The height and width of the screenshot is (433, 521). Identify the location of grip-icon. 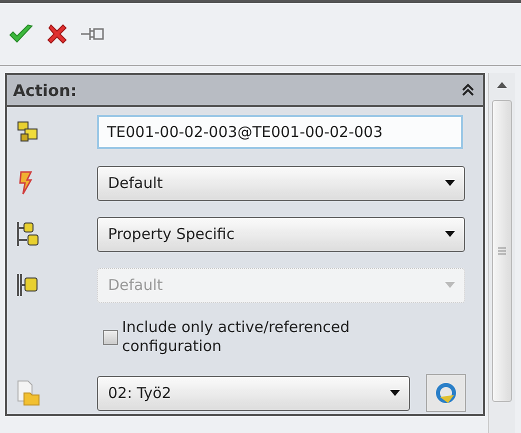
(502, 251).